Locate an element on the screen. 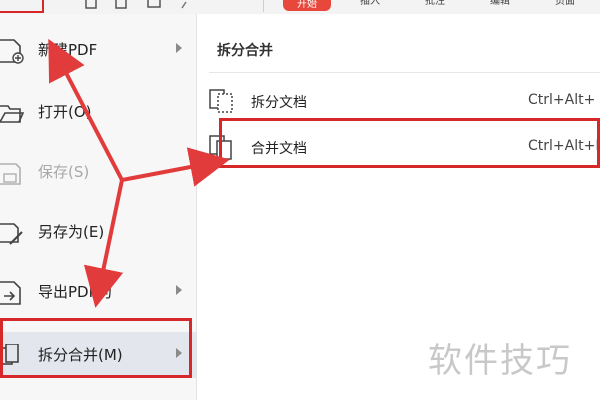 The height and width of the screenshot is (400, 600). menu-item-export-pdf: 导出PDF为 is located at coordinates (98, 292).